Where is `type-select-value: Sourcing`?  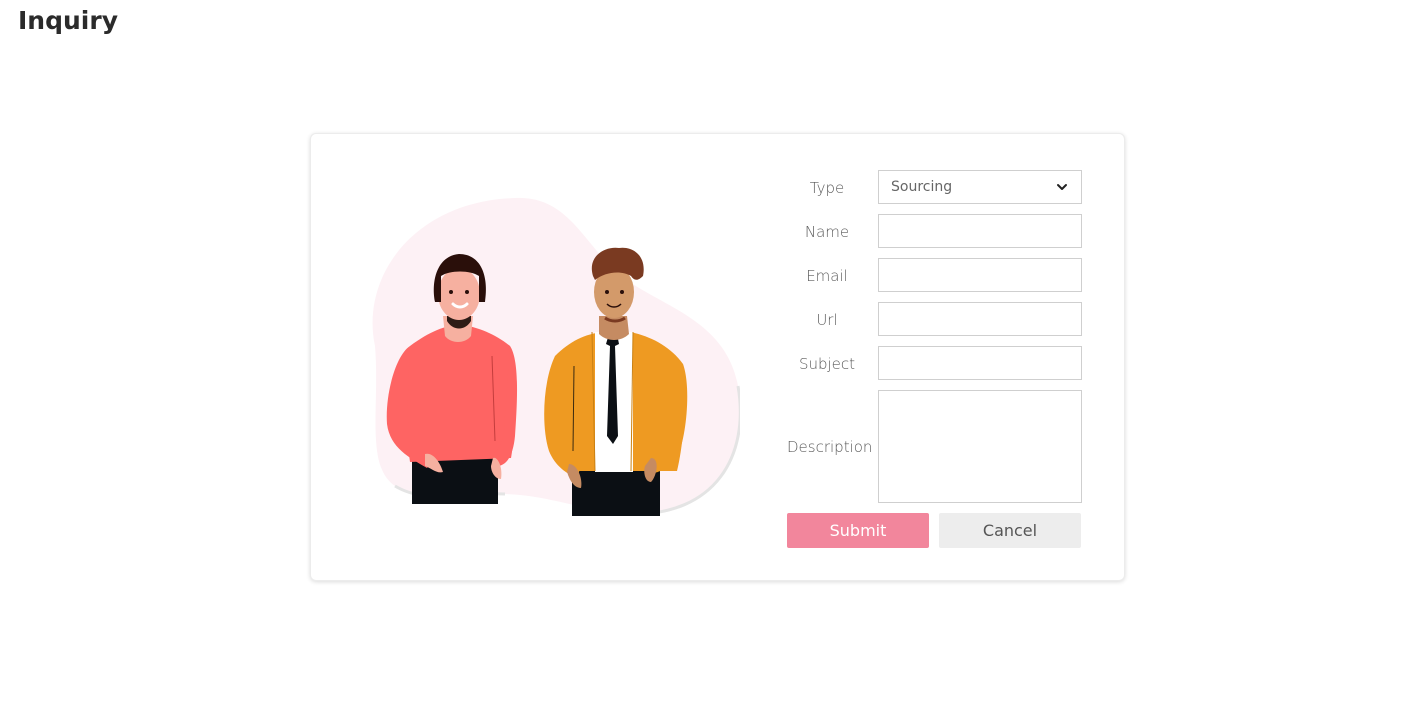 type-select-value: Sourcing is located at coordinates (922, 187).